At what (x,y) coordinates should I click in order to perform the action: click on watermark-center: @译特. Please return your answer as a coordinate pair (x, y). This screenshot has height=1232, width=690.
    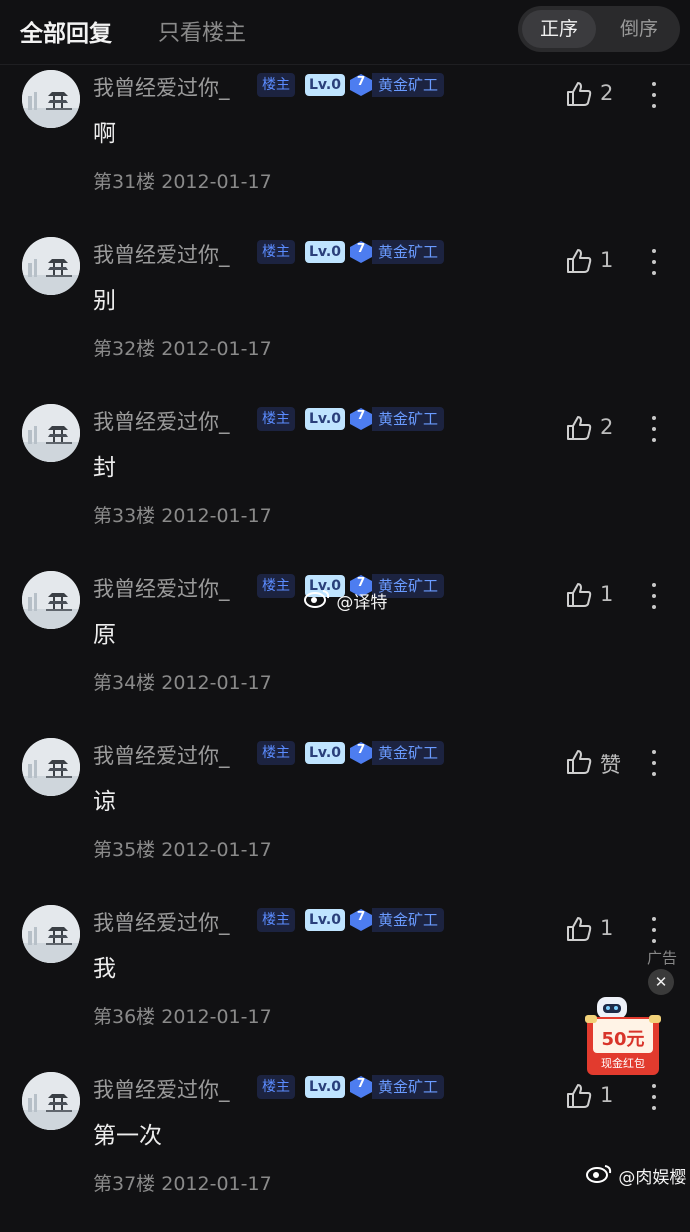
    Looking at the image, I should click on (345, 600).